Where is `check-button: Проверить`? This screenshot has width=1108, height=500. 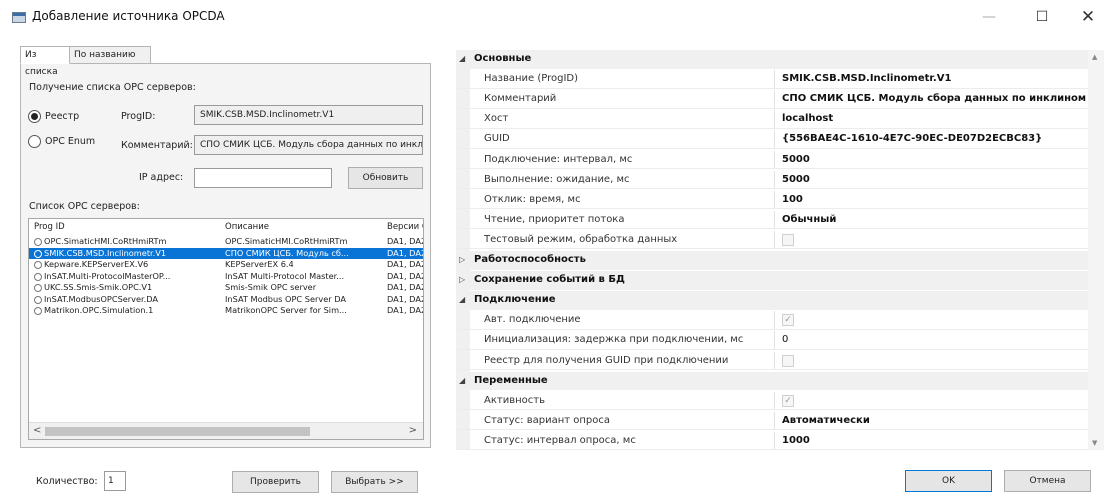 check-button: Проверить is located at coordinates (275, 482).